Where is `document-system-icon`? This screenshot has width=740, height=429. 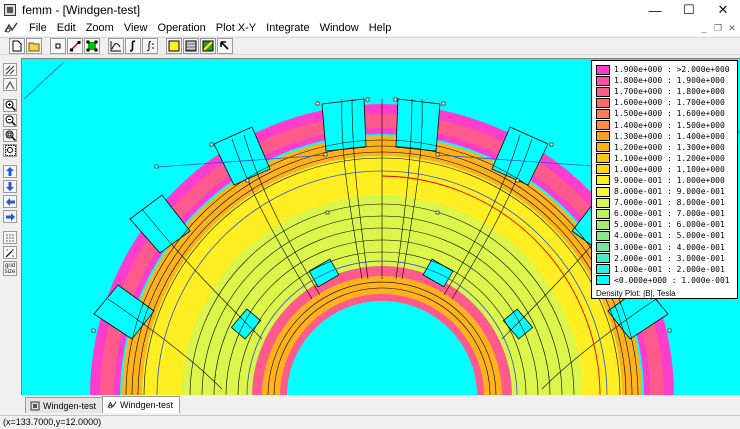
document-system-icon is located at coordinates (11, 28).